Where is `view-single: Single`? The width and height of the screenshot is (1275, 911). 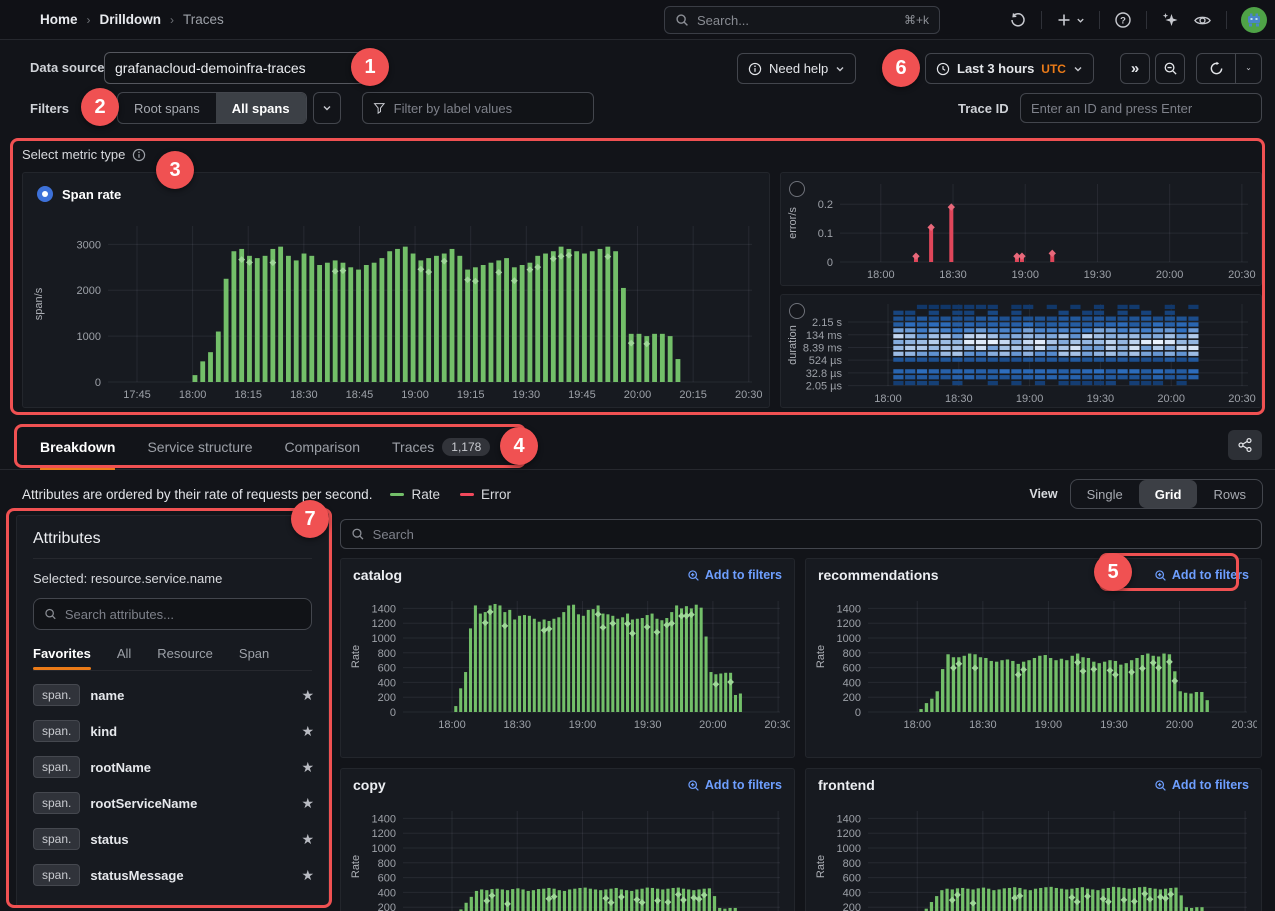
view-single: Single is located at coordinates (1105, 494).